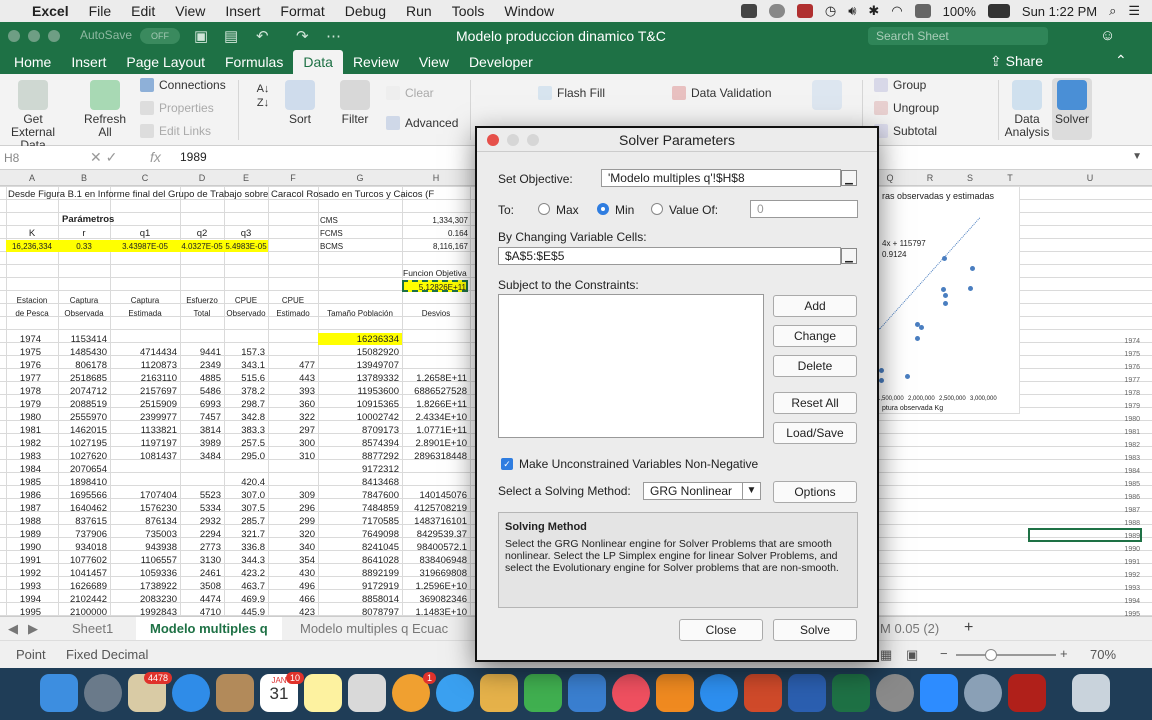 The height and width of the screenshot is (720, 1152). I want to click on table-cell: 297, so click(291, 430).